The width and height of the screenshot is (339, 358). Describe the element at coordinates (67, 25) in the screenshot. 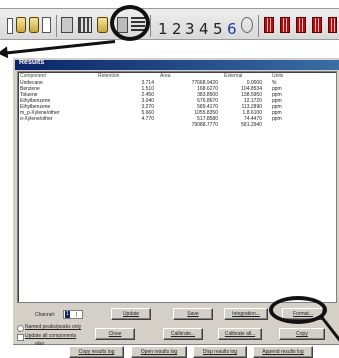

I see `calculator-icon` at that location.